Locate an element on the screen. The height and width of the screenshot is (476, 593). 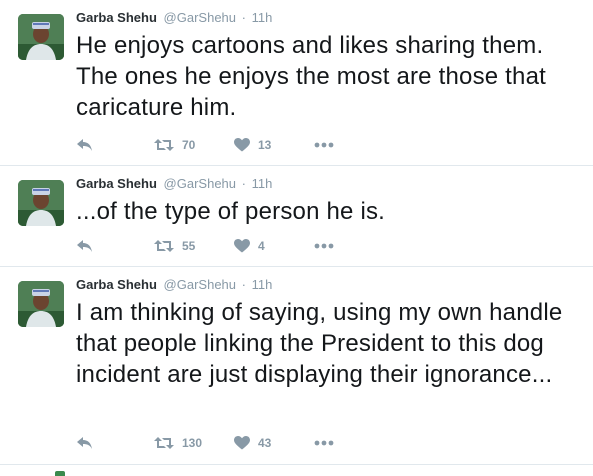
tweet-actions: 55 4 is located at coordinates (205, 246).